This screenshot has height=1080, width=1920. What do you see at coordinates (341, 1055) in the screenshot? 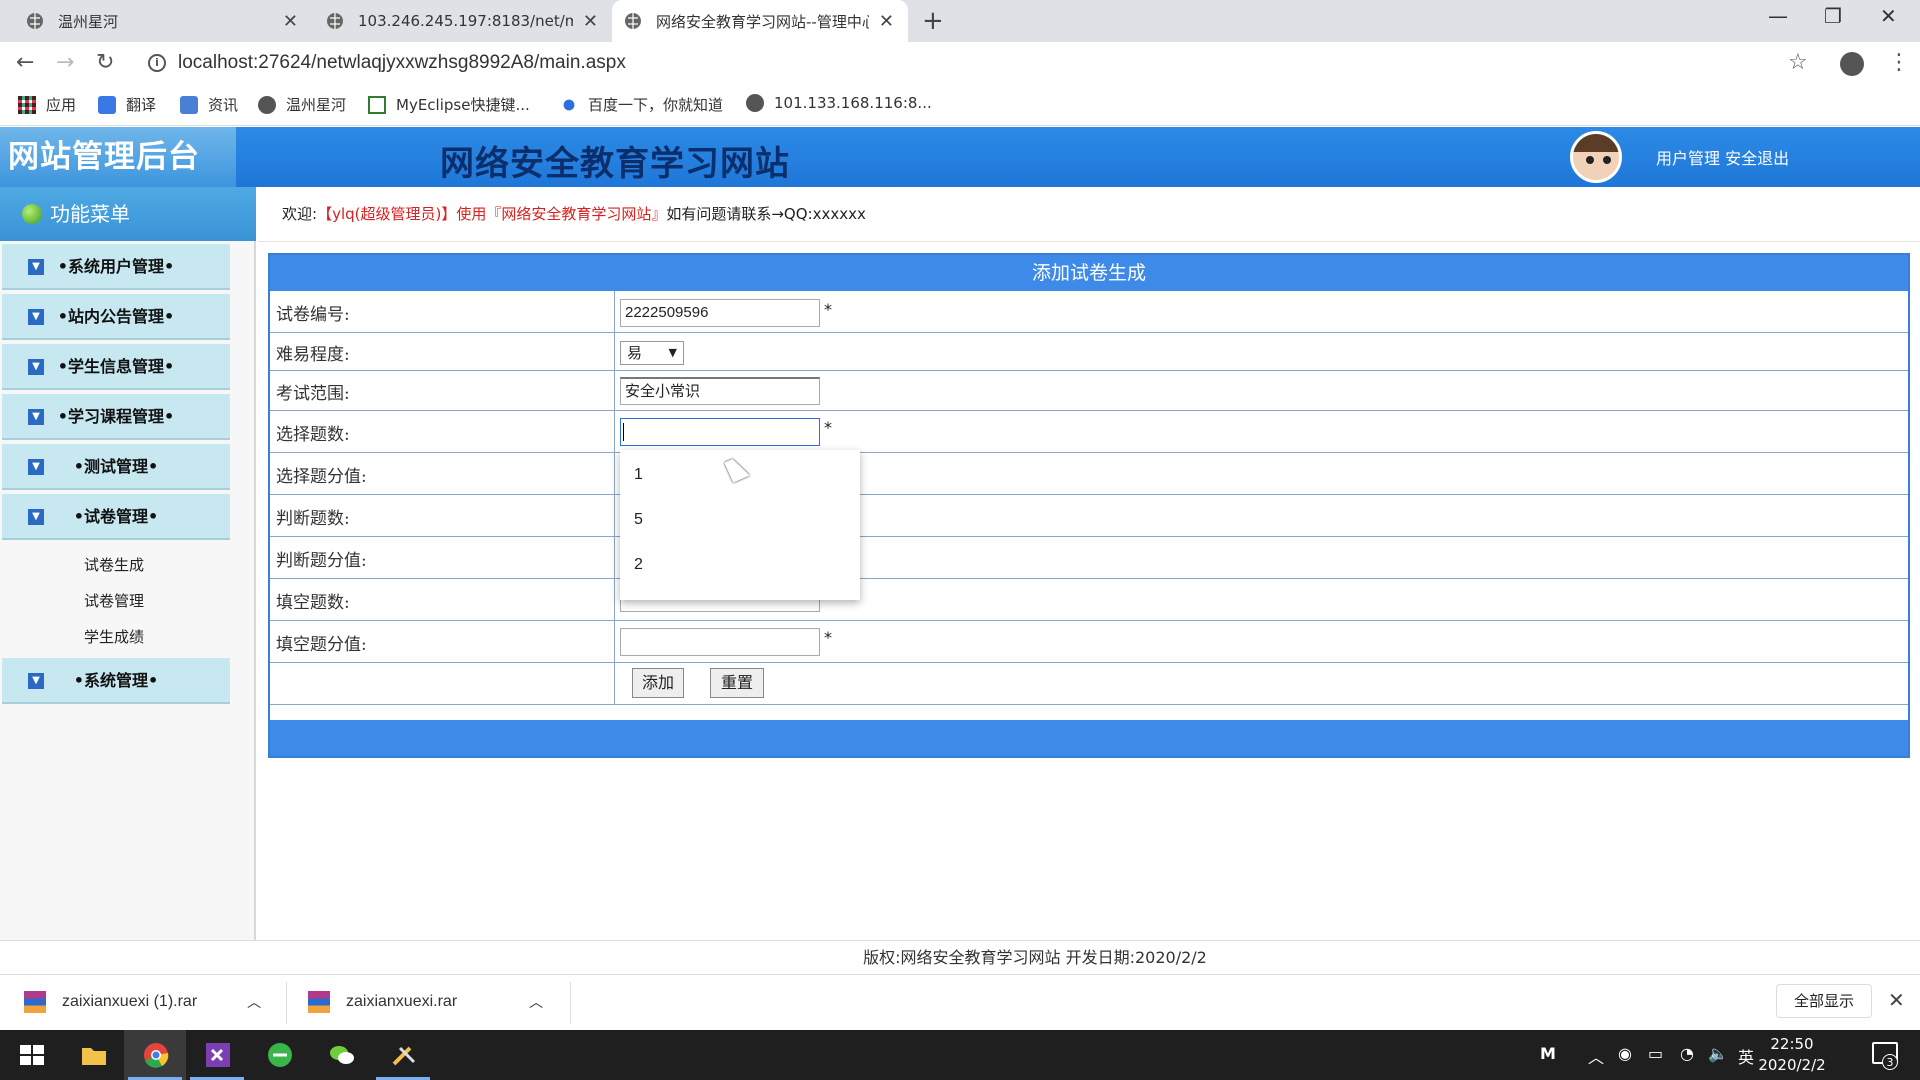
I see `taskbar-wechat` at bounding box center [341, 1055].